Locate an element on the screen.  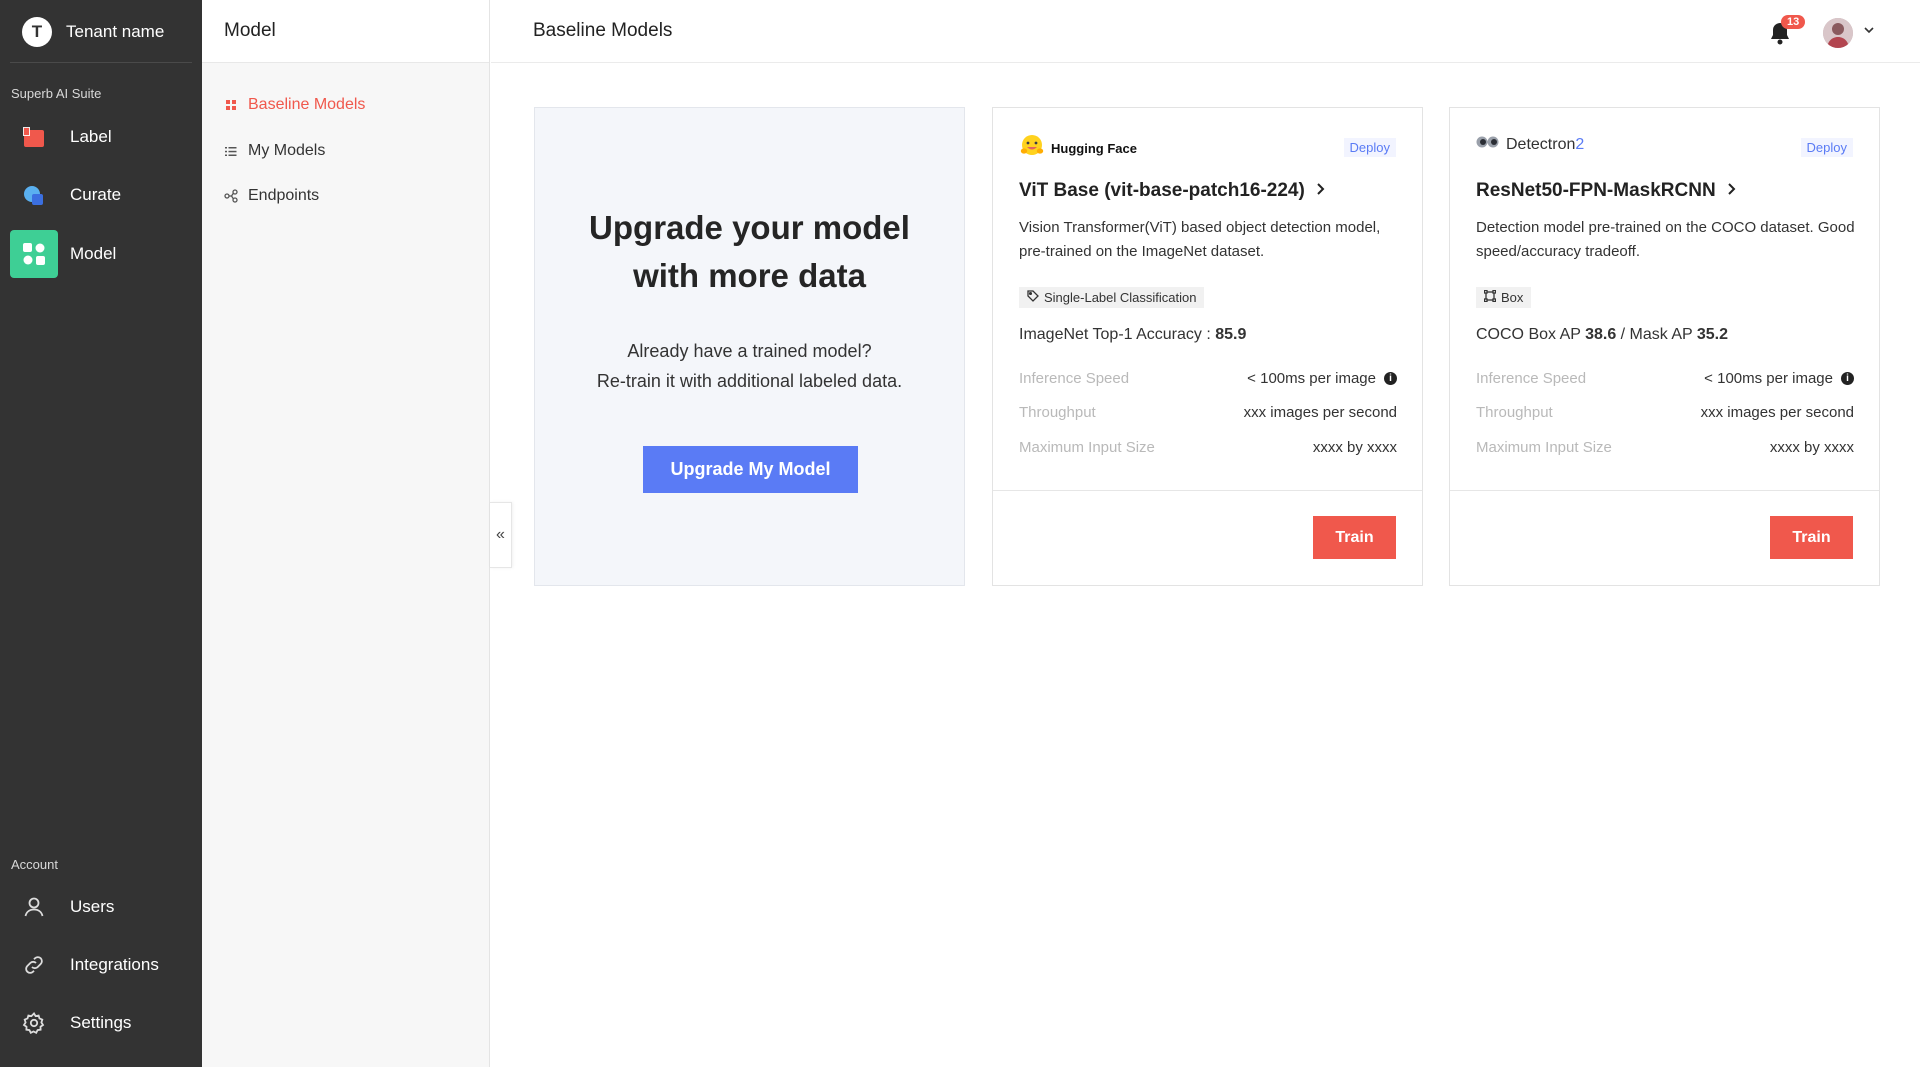
brand-name: Detectron2 is located at coordinates (1545, 145).